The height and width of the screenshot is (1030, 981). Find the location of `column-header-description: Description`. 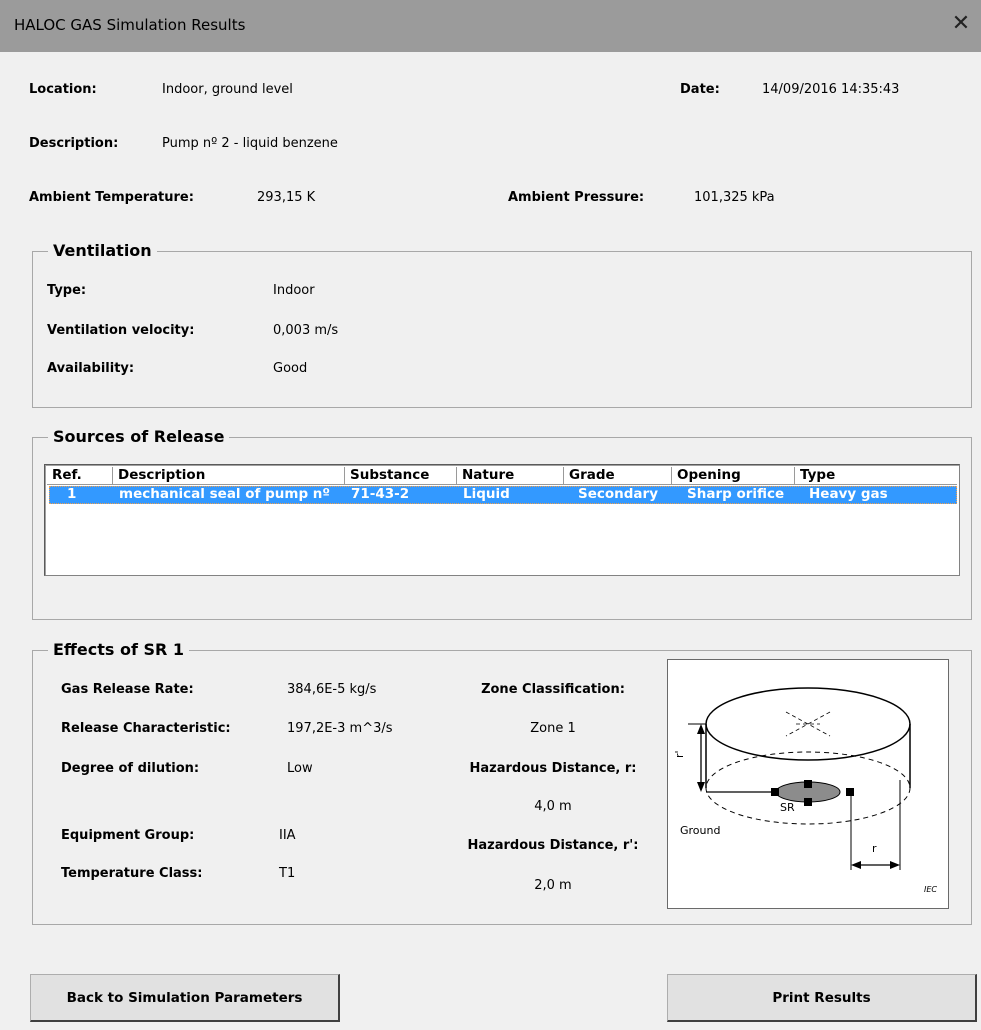

column-header-description: Description is located at coordinates (229, 476).